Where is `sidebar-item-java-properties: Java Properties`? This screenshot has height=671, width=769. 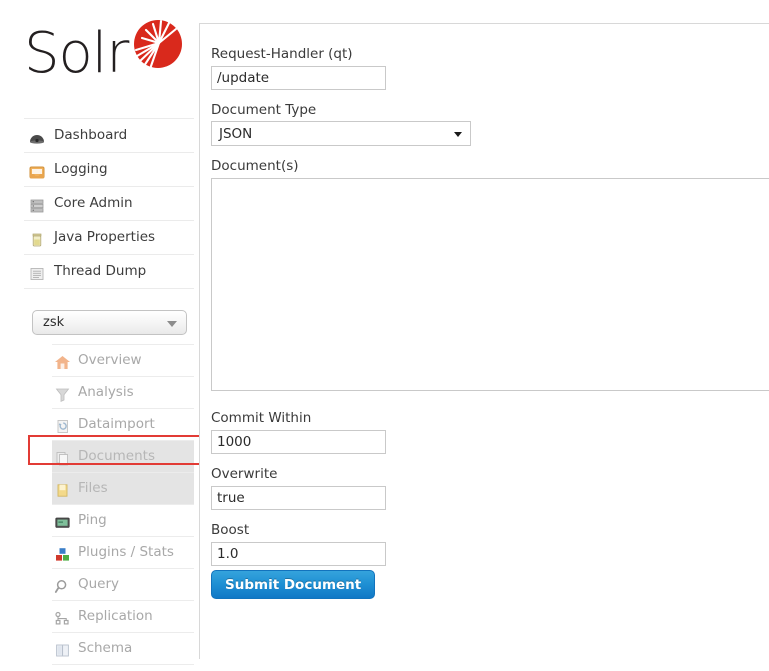 sidebar-item-java-properties: Java Properties is located at coordinates (109, 238).